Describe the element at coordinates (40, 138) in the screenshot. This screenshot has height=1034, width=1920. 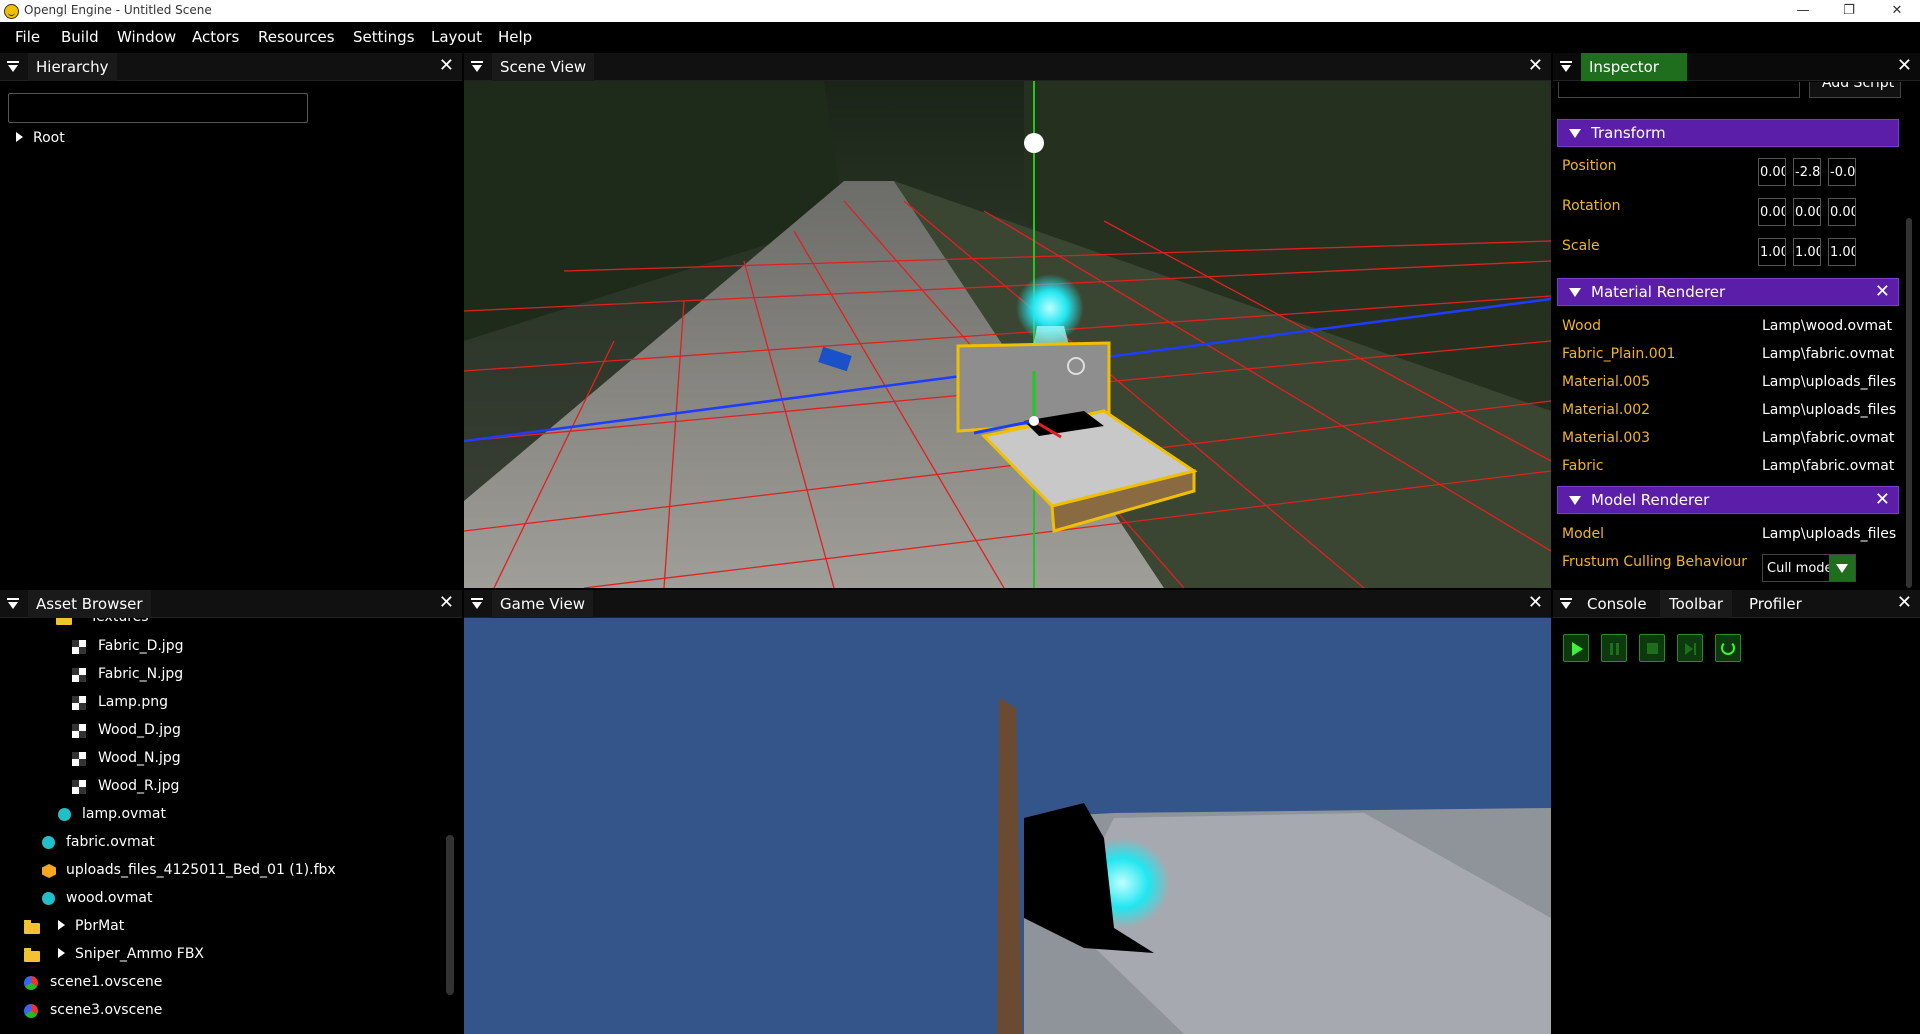
I see `tree-item-root: Root` at that location.